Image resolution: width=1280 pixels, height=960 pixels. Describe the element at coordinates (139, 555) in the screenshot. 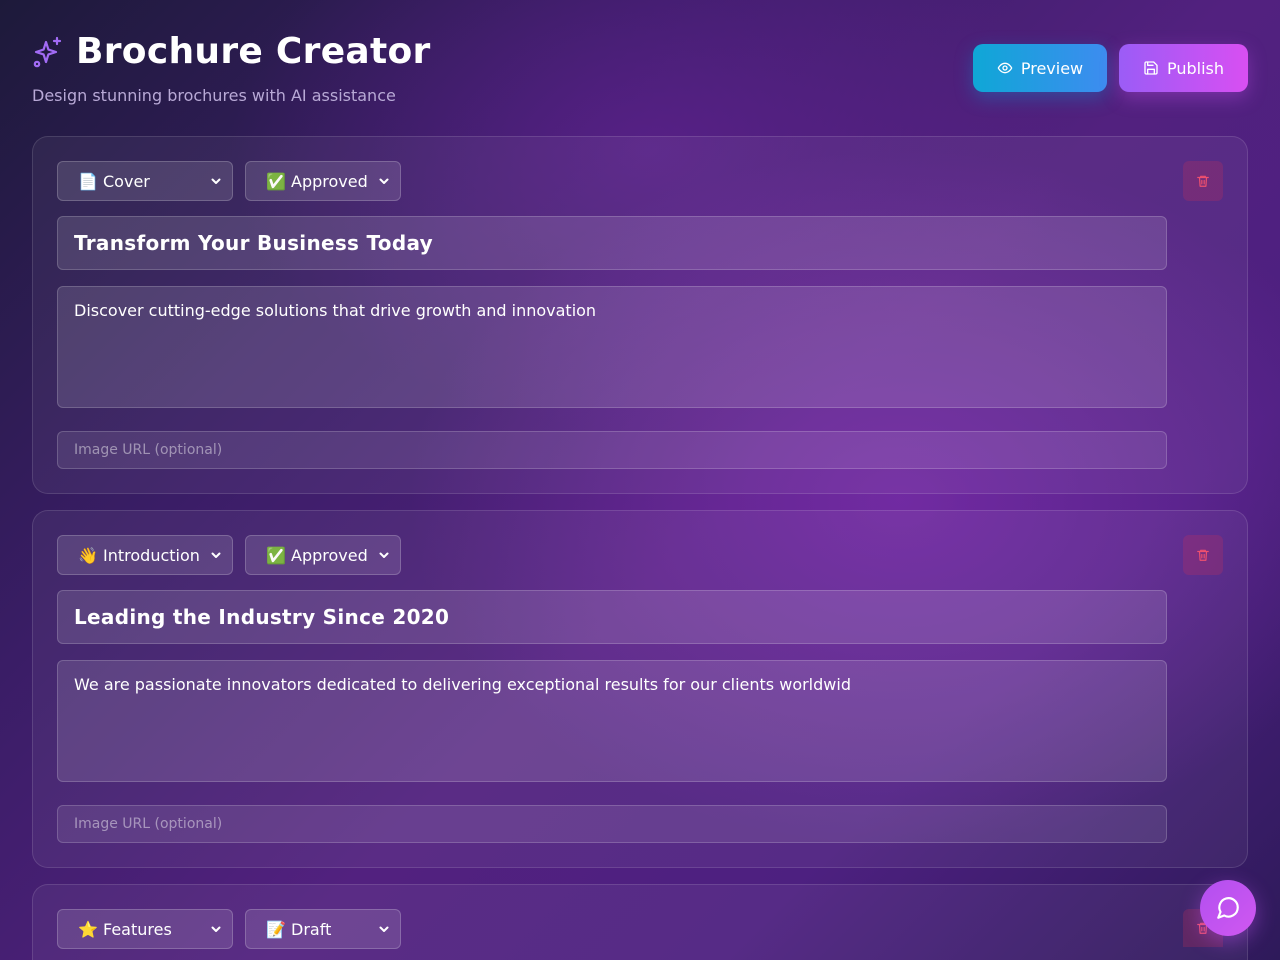

I see `section-type-value: 👋 Introduction` at that location.